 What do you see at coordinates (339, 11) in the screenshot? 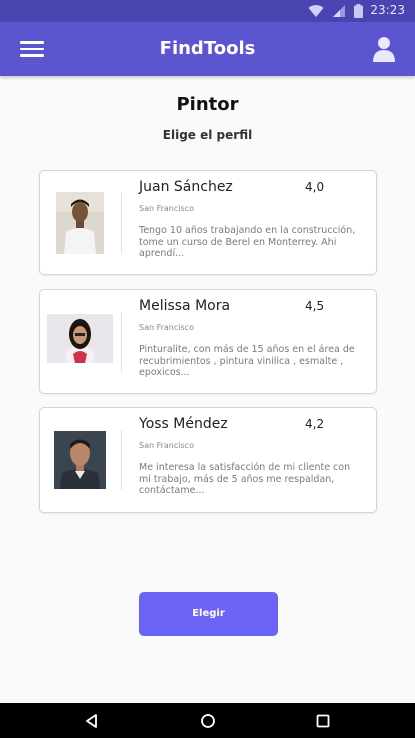
I see `signal-icon` at bounding box center [339, 11].